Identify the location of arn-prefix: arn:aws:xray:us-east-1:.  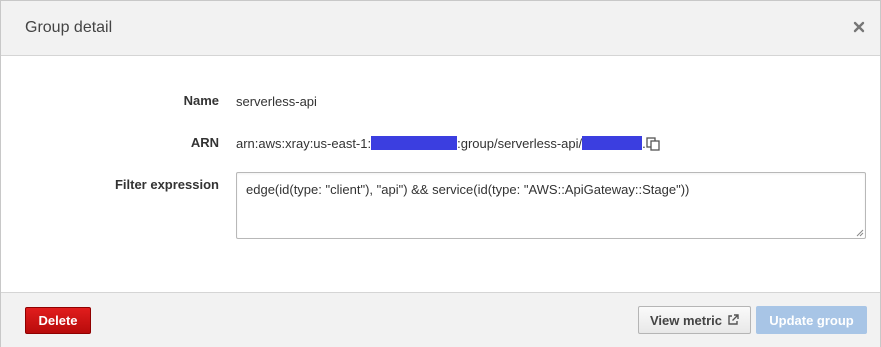
(304, 143).